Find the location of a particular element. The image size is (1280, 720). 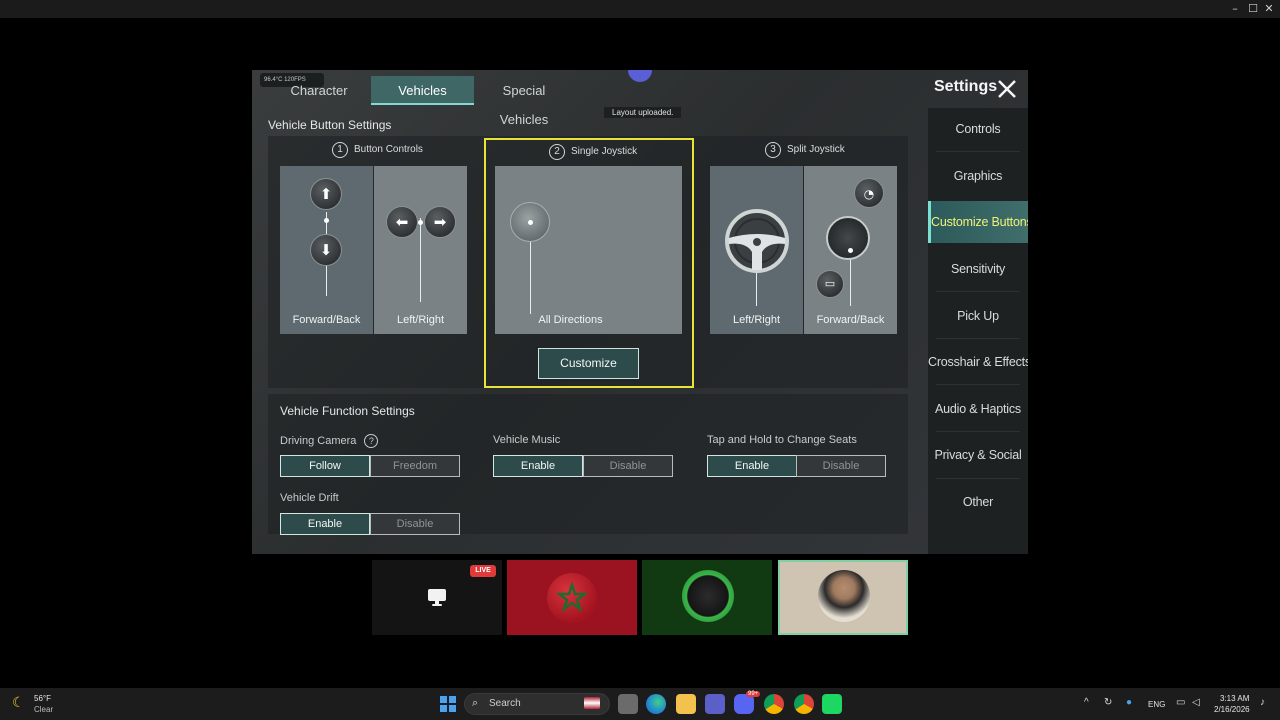

driving-camera-freedom-option: Freedom is located at coordinates (415, 466).